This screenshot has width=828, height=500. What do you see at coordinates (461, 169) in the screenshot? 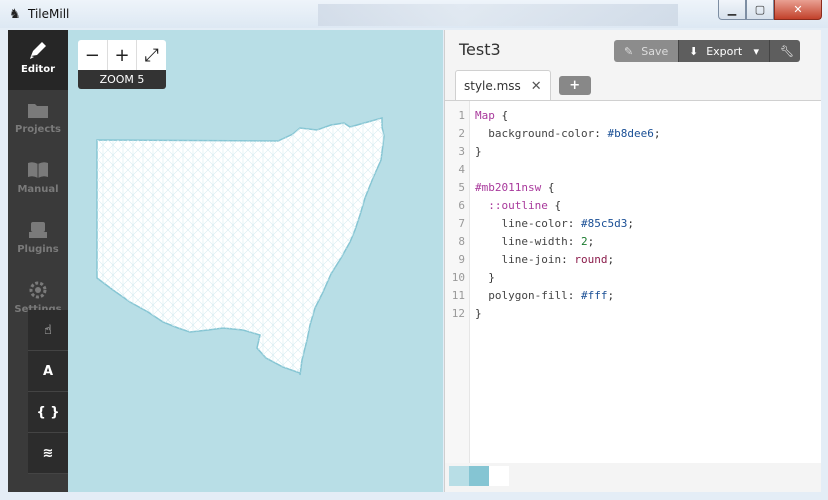
I see `line-number: 4` at bounding box center [461, 169].